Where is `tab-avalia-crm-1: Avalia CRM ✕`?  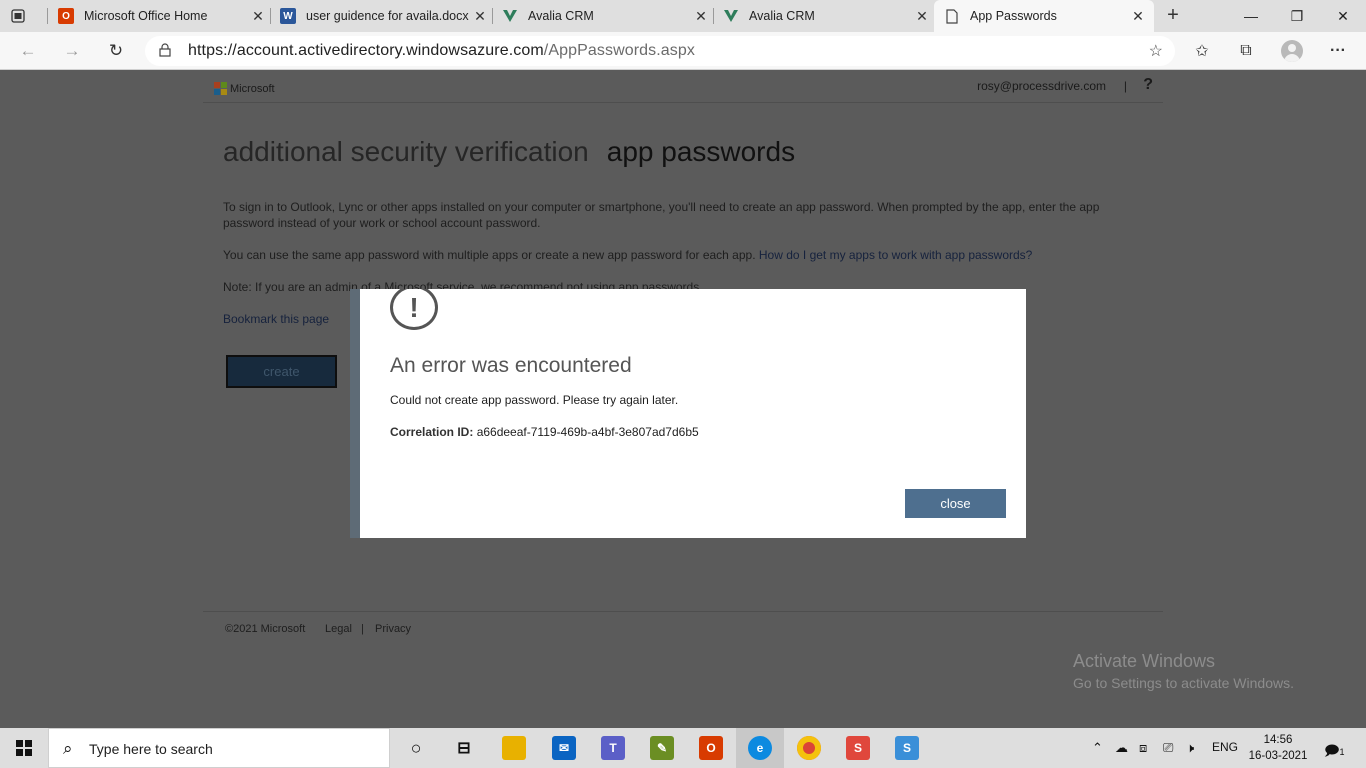 tab-avalia-crm-1: Avalia CRM ✕ is located at coordinates (605, 16).